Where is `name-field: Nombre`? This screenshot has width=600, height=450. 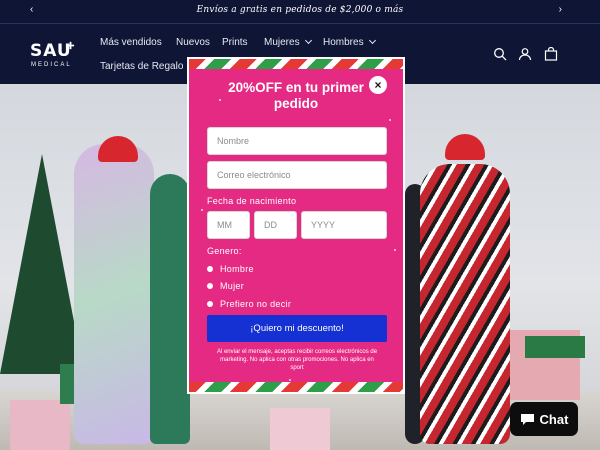
name-field: Nombre is located at coordinates (297, 141).